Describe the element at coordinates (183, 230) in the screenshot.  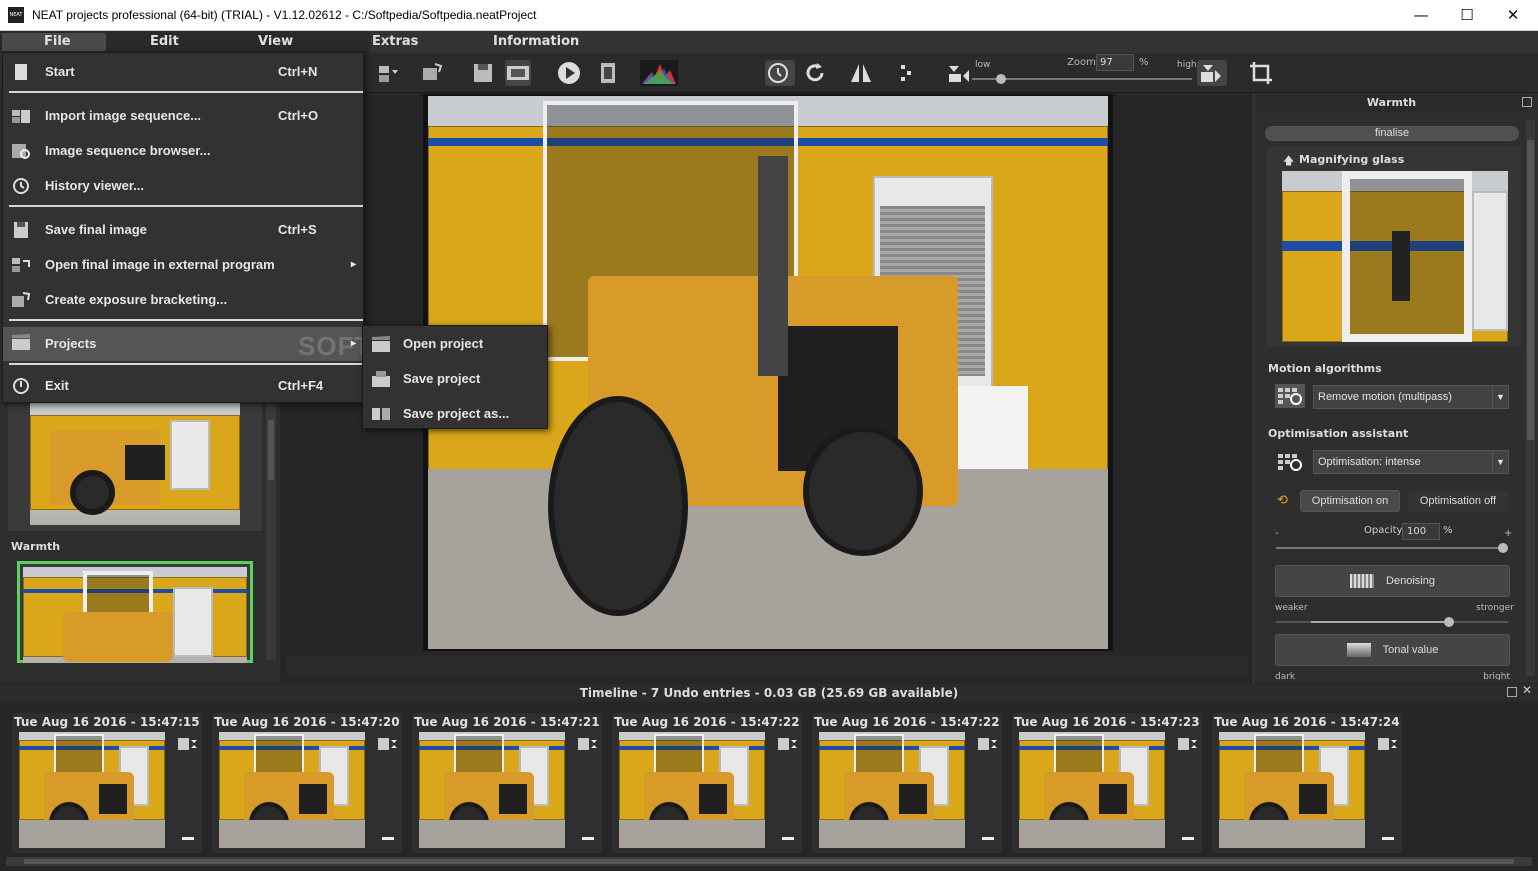
I see `menu-item-save-final: Save final image Ctrl+S` at that location.